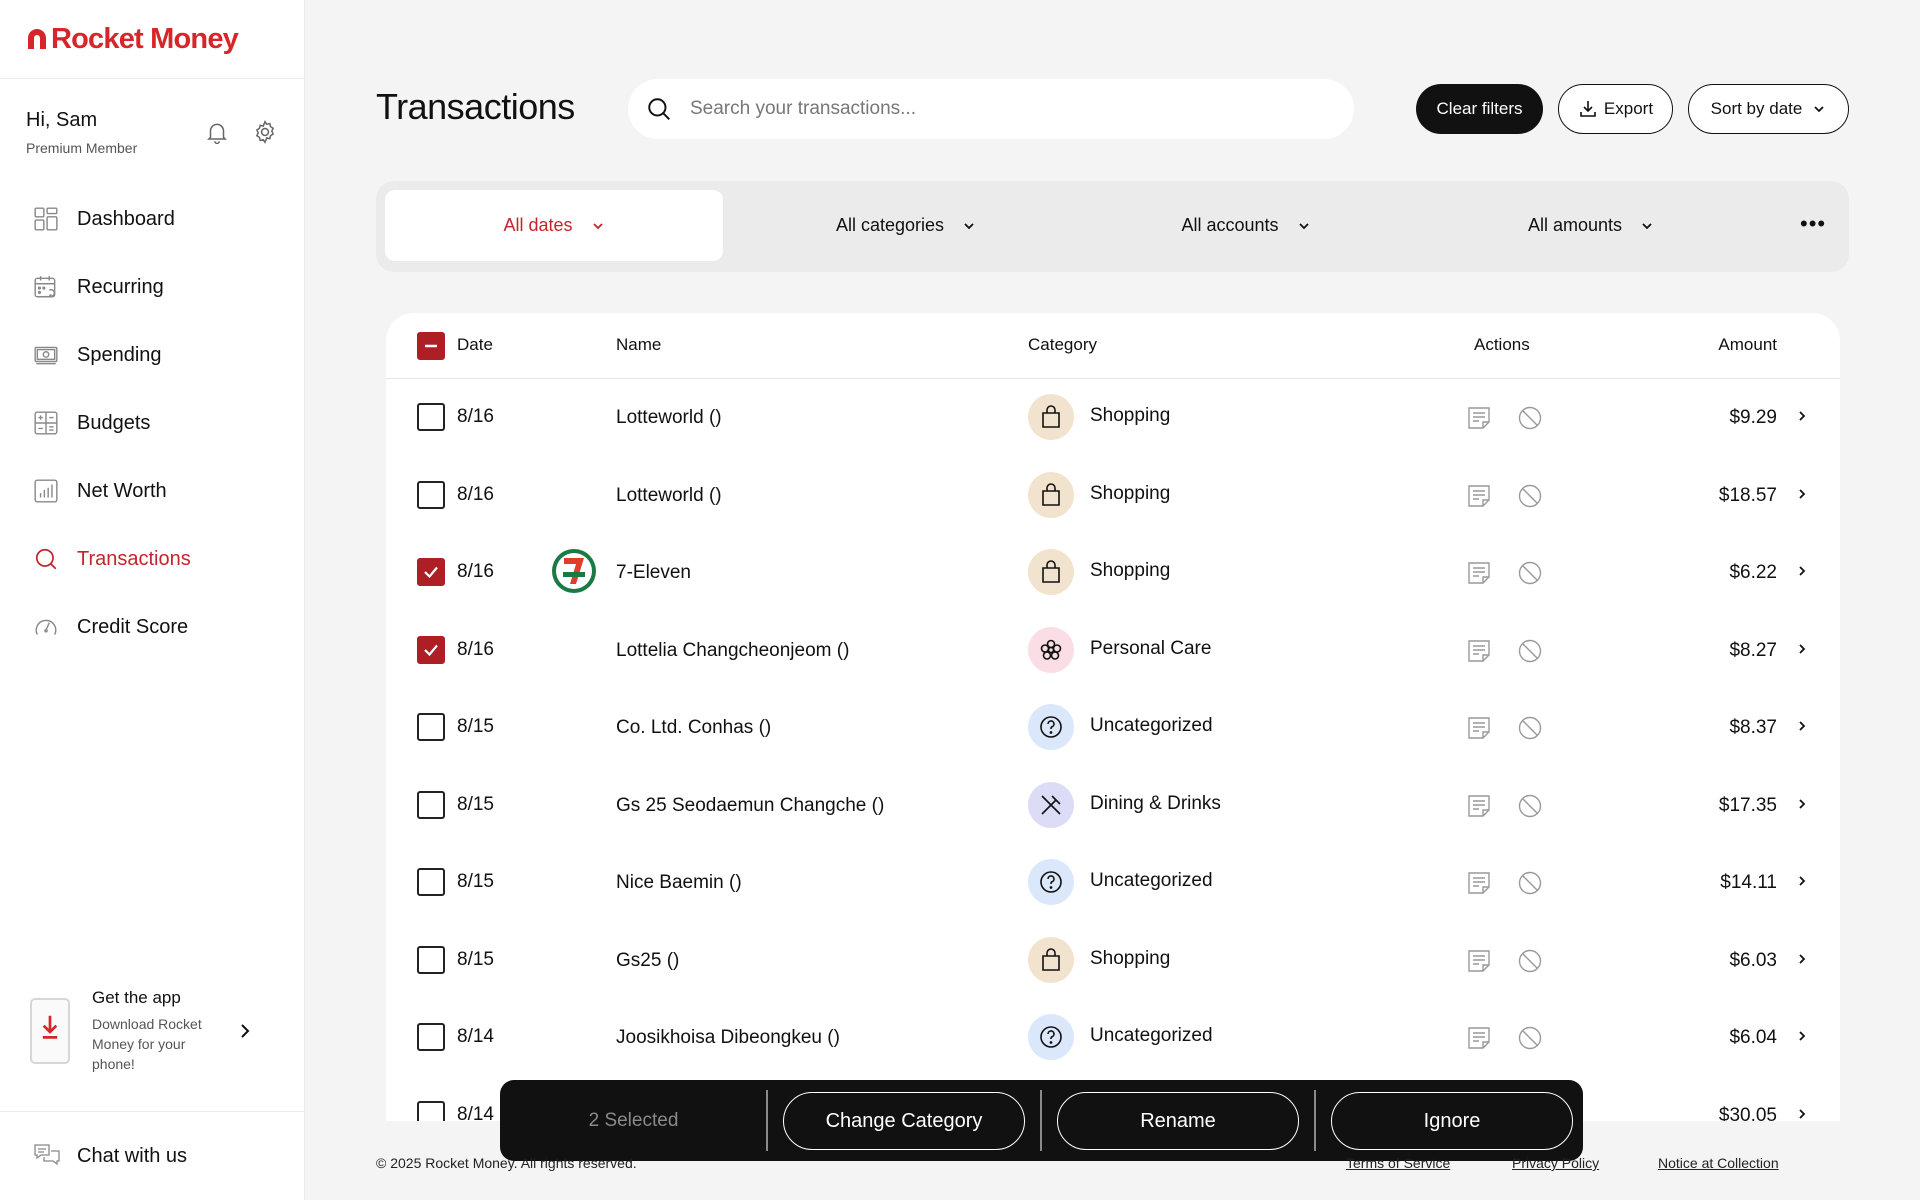  I want to click on select-all-checkbox, so click(431, 346).